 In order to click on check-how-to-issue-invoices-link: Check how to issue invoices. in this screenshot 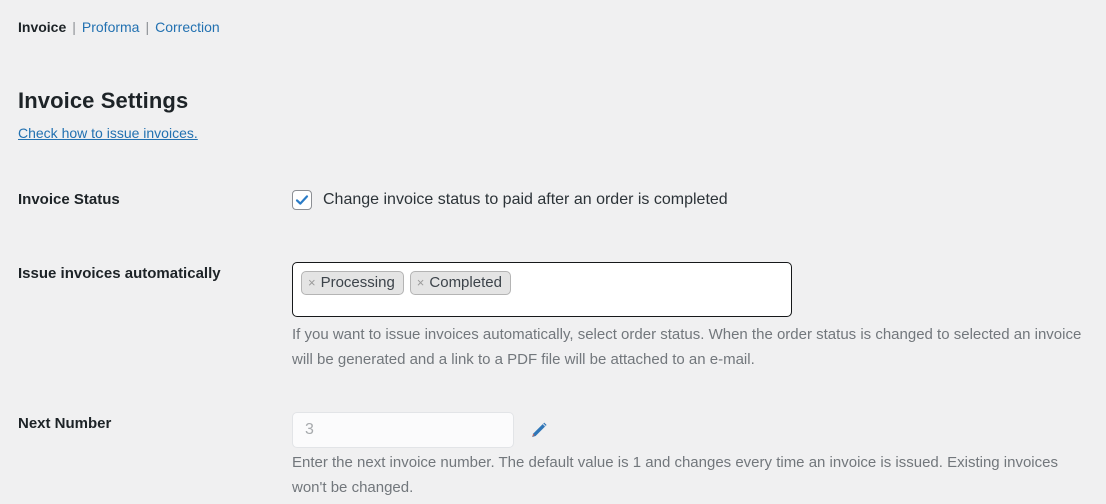, I will do `click(108, 133)`.